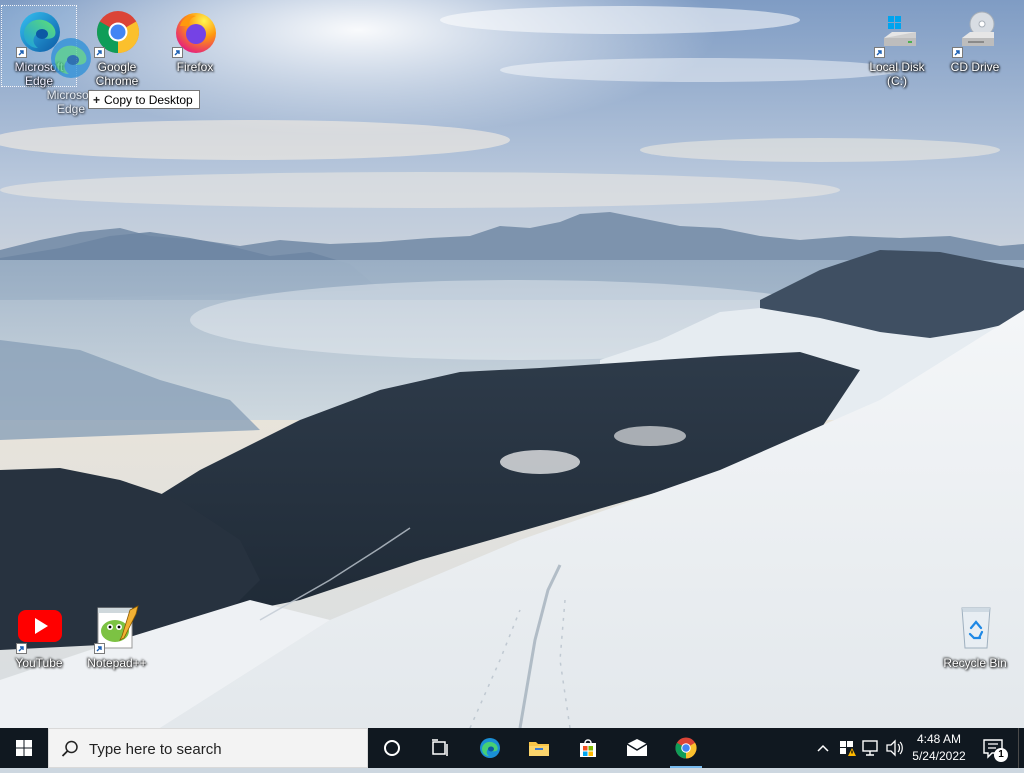  I want to click on clock-date: 5/24/2022, so click(939, 756).